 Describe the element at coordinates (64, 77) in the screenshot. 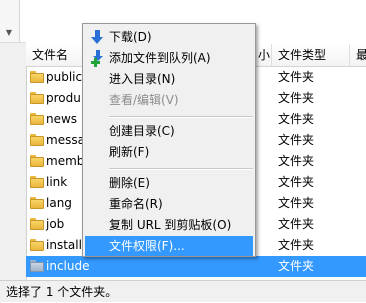

I see `file-name: public` at that location.